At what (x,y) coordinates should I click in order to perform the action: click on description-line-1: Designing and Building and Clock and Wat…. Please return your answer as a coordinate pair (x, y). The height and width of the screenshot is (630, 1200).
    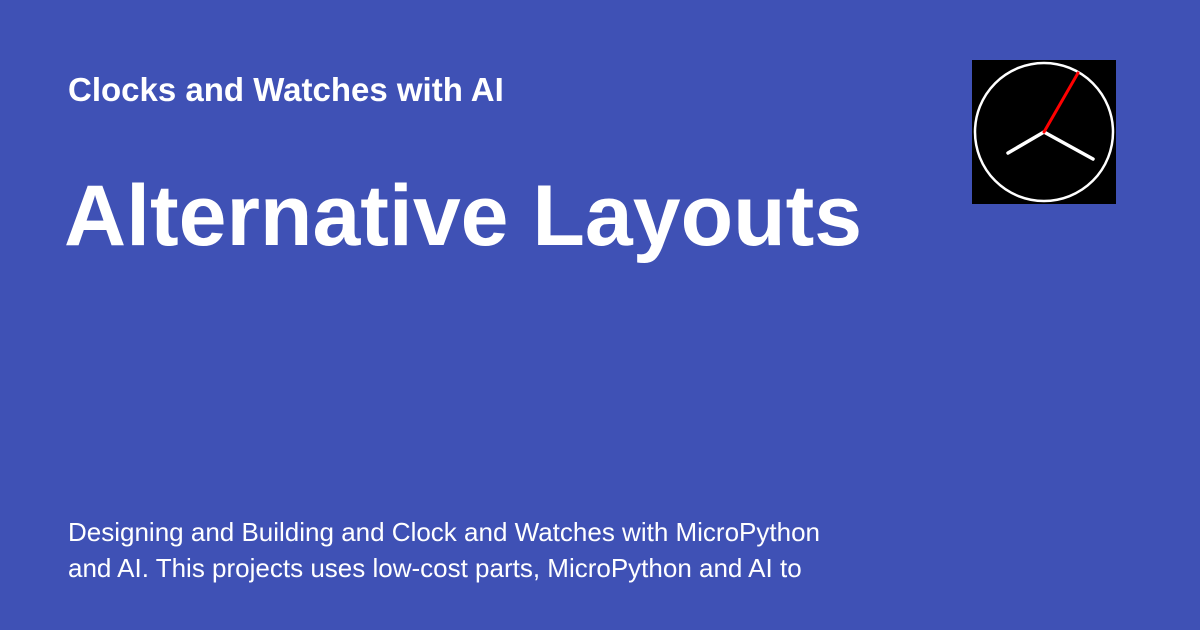
    Looking at the image, I should click on (444, 532).